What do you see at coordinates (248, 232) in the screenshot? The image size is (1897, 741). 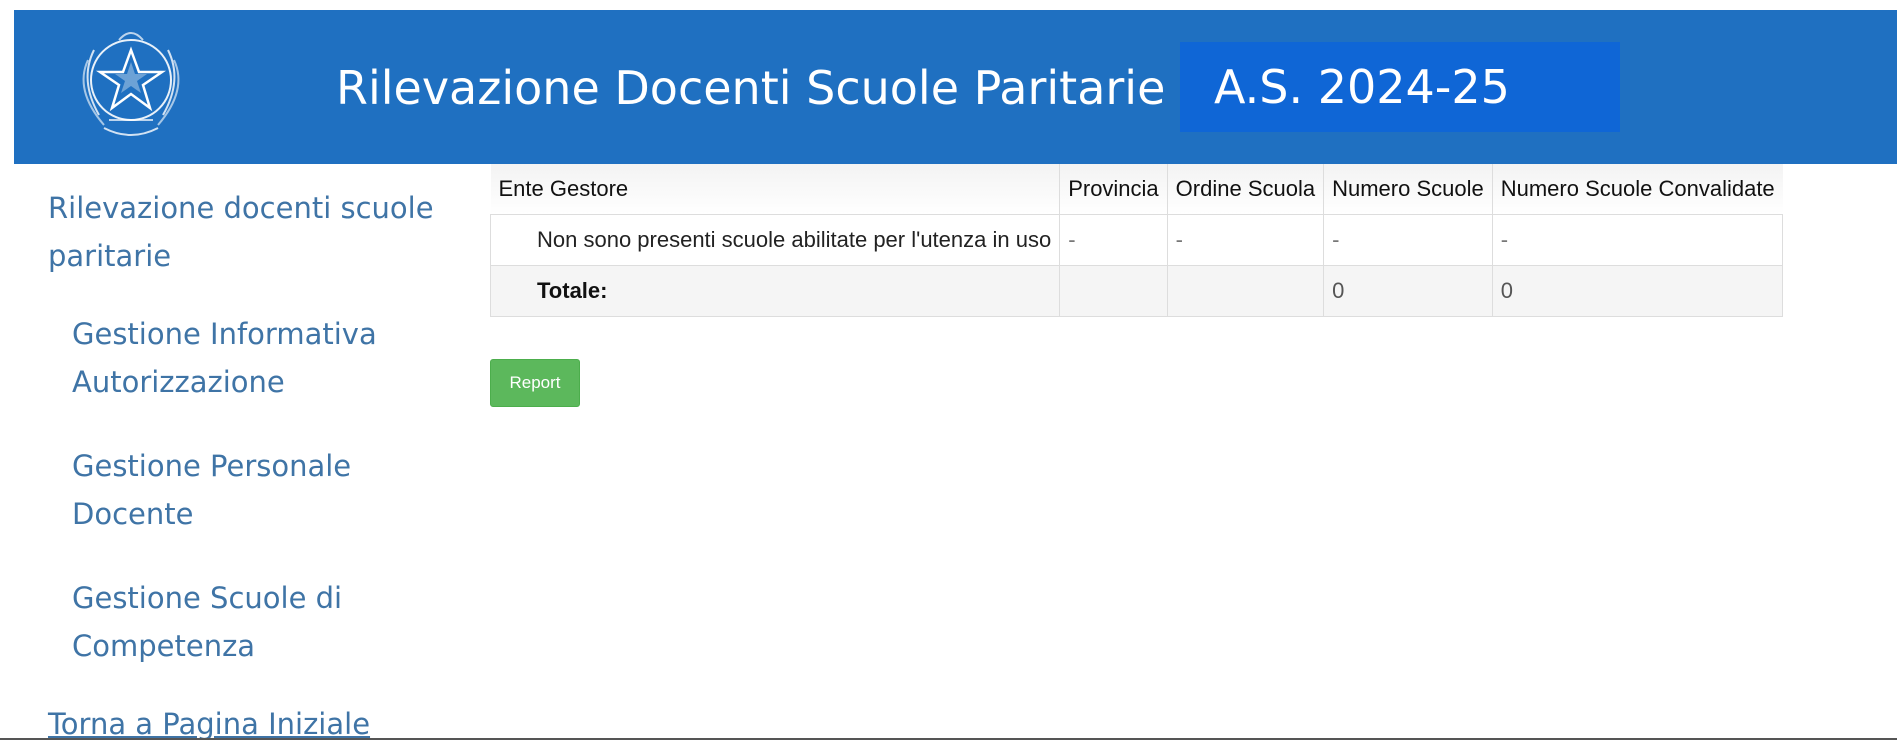 I see `sidebar-link-rilevazione-docenti: Rilevazione docenti scuole paritarie` at bounding box center [248, 232].